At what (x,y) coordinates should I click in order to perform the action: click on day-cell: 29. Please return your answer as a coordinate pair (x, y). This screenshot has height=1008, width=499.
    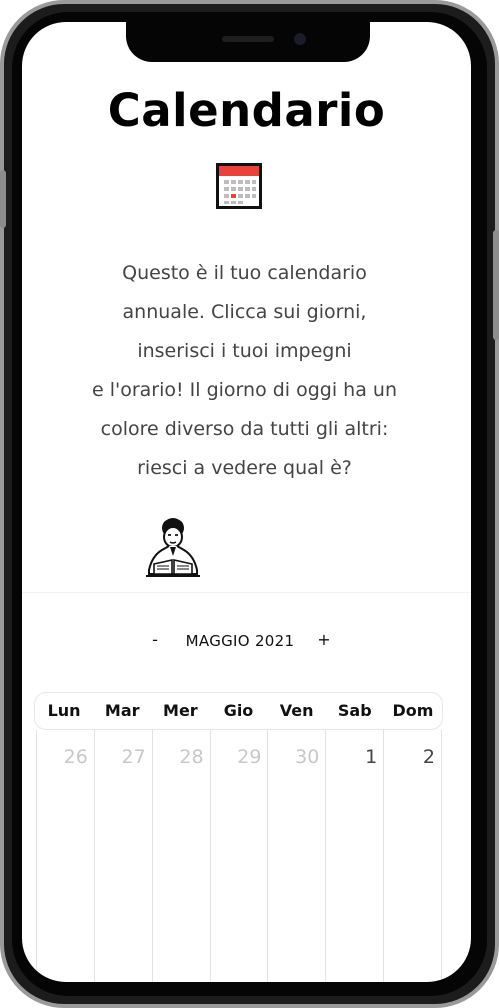
    Looking at the image, I should click on (240, 856).